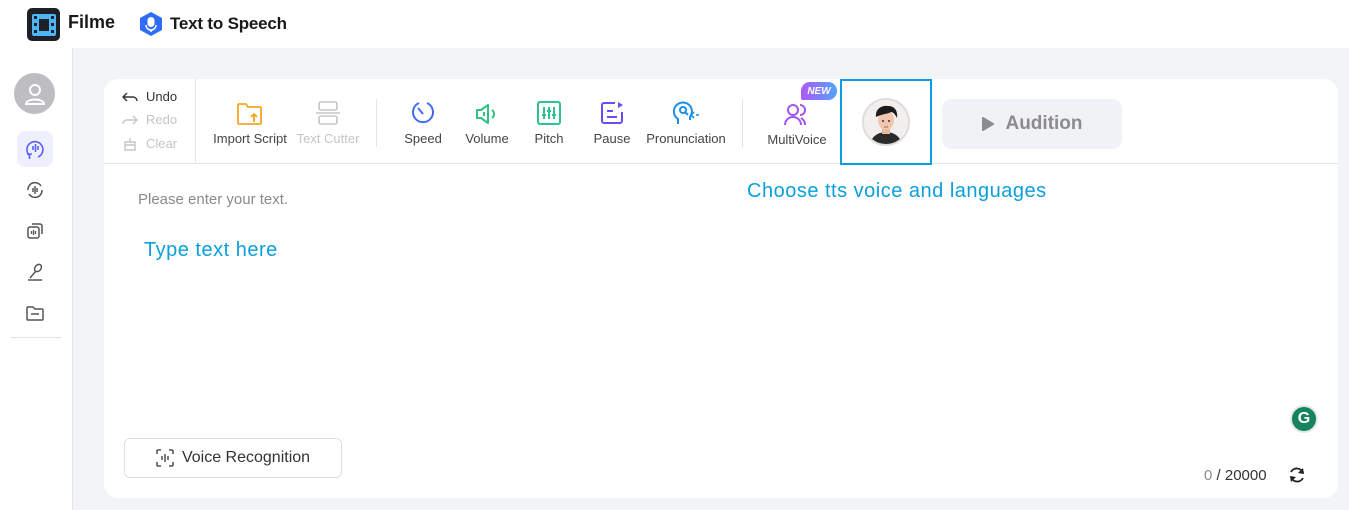 The image size is (1349, 510). I want to click on char-limit: 20000, so click(1245, 475).